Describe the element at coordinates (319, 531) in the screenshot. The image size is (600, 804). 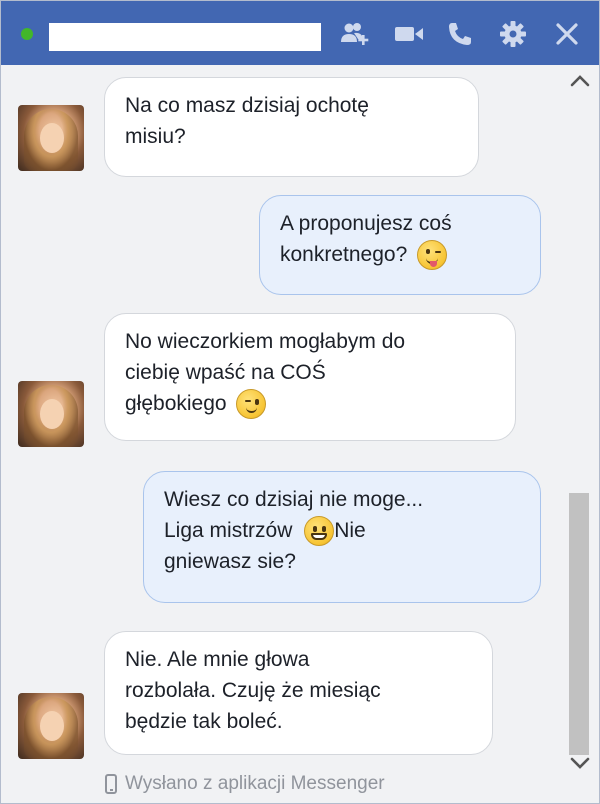
I see `grin-emoji` at that location.